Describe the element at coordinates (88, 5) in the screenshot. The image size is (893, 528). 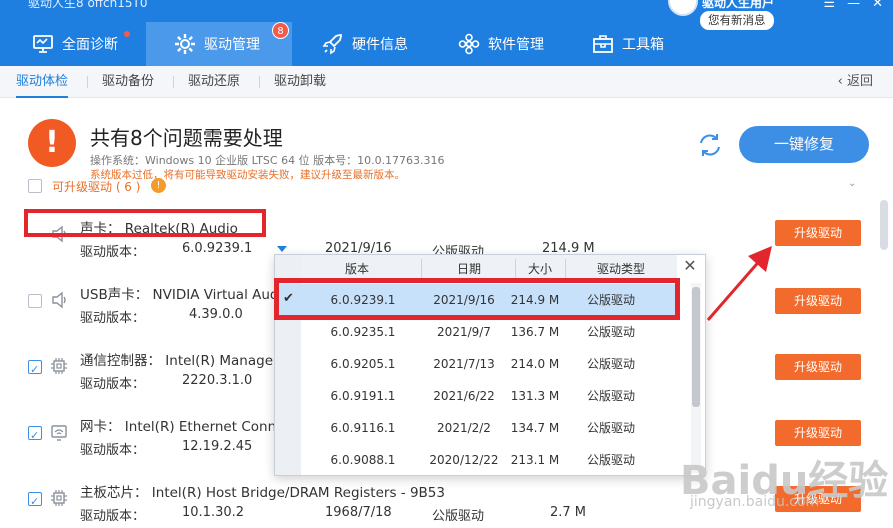
I see `app-title: 驱动人生8 offcn15T0` at that location.